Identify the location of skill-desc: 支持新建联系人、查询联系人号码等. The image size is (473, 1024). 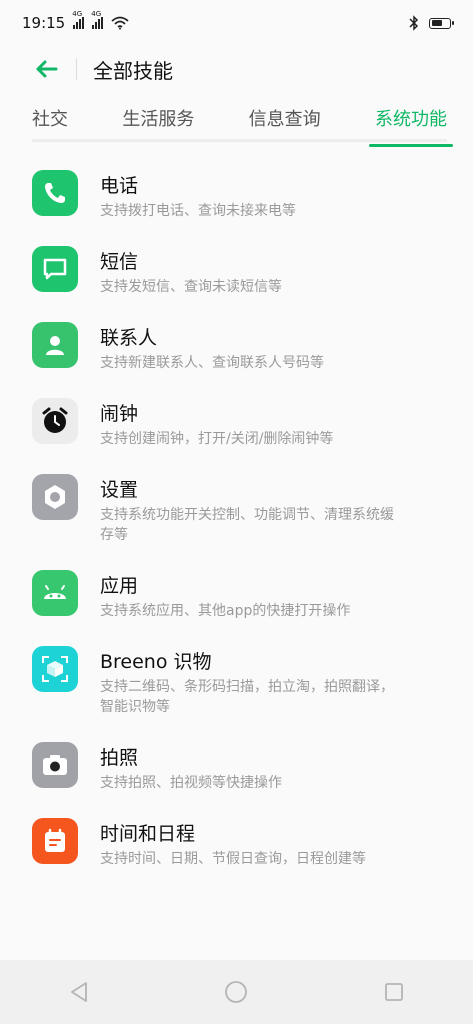
(212, 363).